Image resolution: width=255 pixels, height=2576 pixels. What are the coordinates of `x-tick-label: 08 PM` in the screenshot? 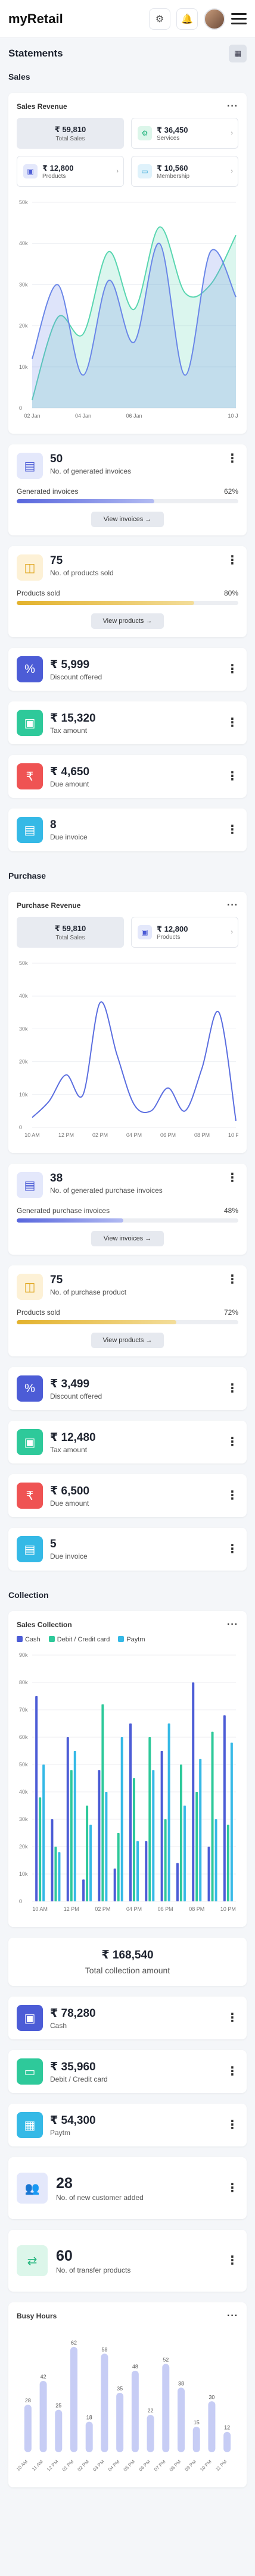 It's located at (196, 1909).